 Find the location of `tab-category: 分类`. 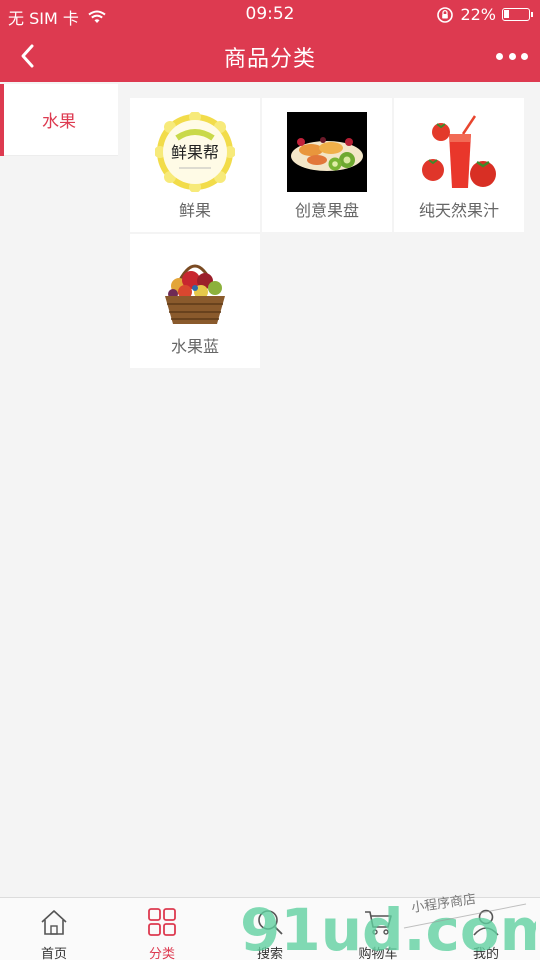

tab-category: 分类 is located at coordinates (162, 929).